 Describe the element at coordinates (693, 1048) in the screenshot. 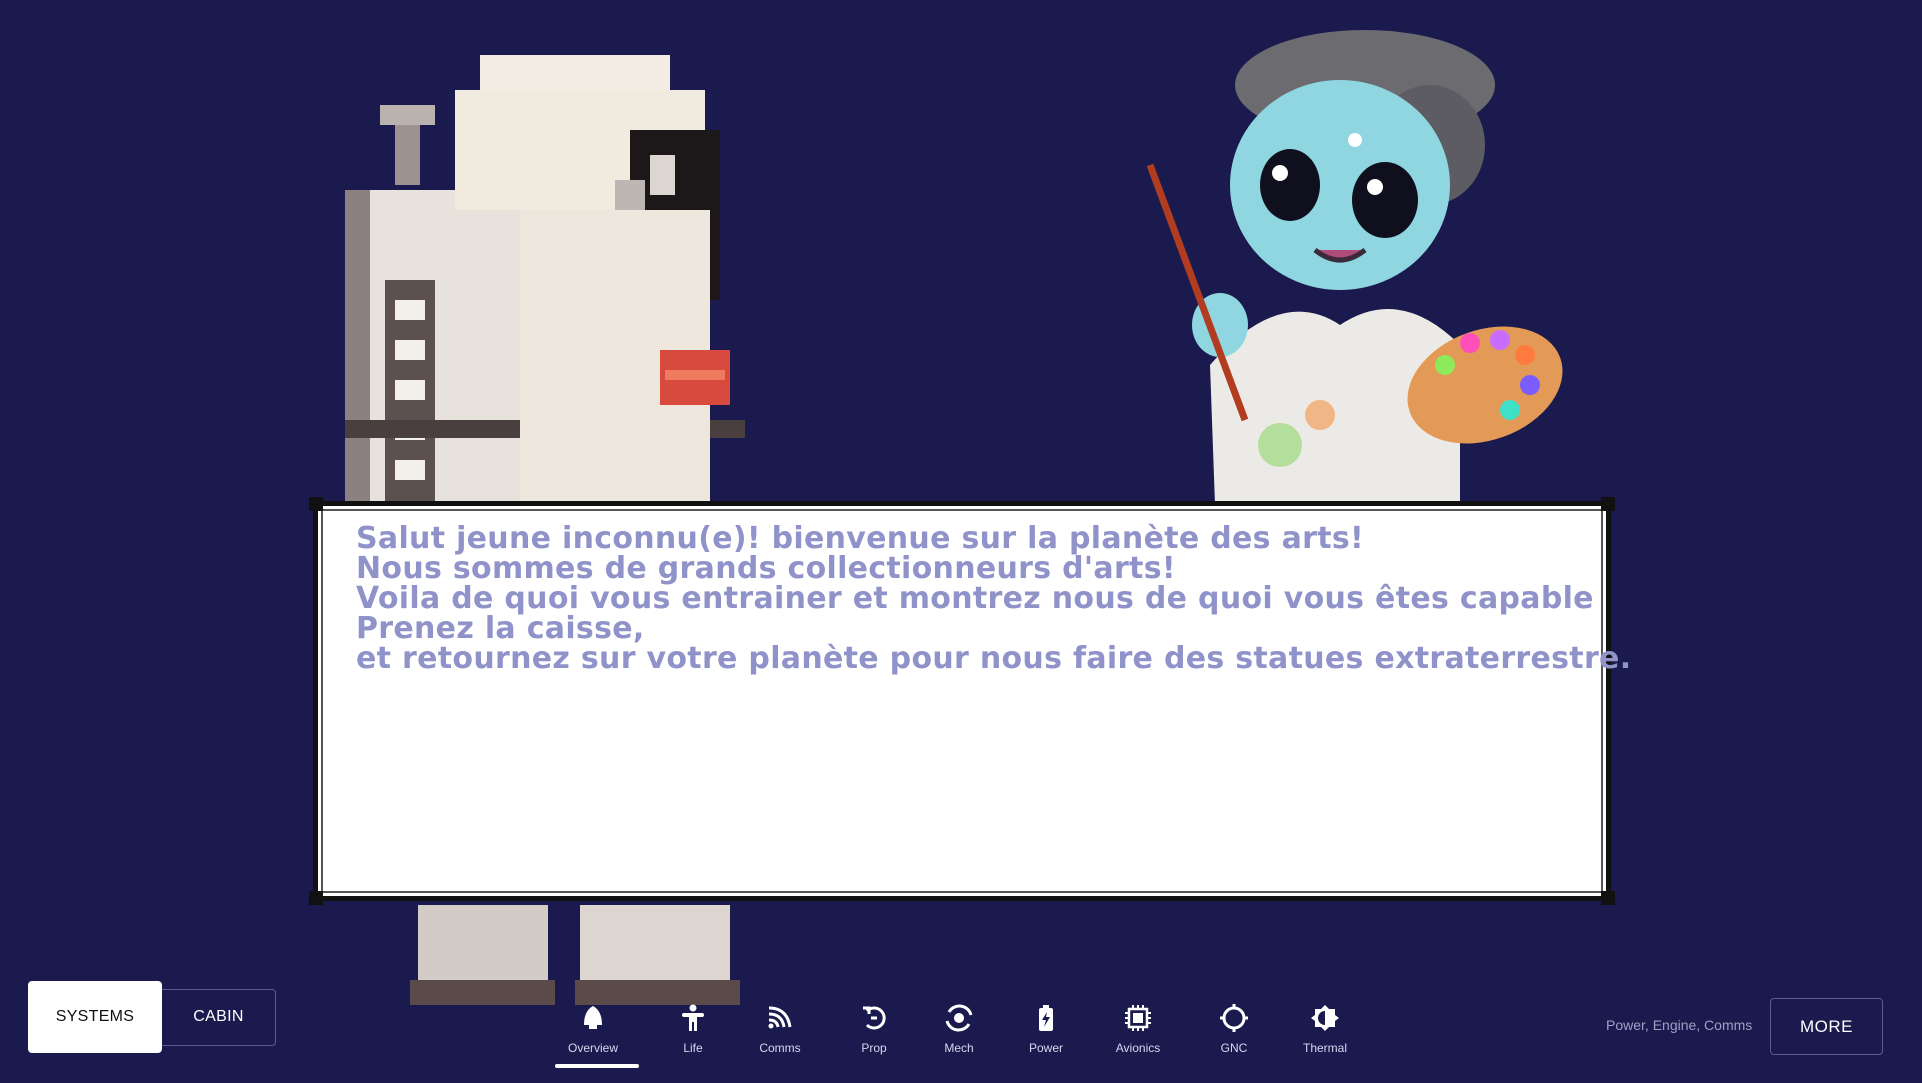

I see `nav-label: Life` at that location.